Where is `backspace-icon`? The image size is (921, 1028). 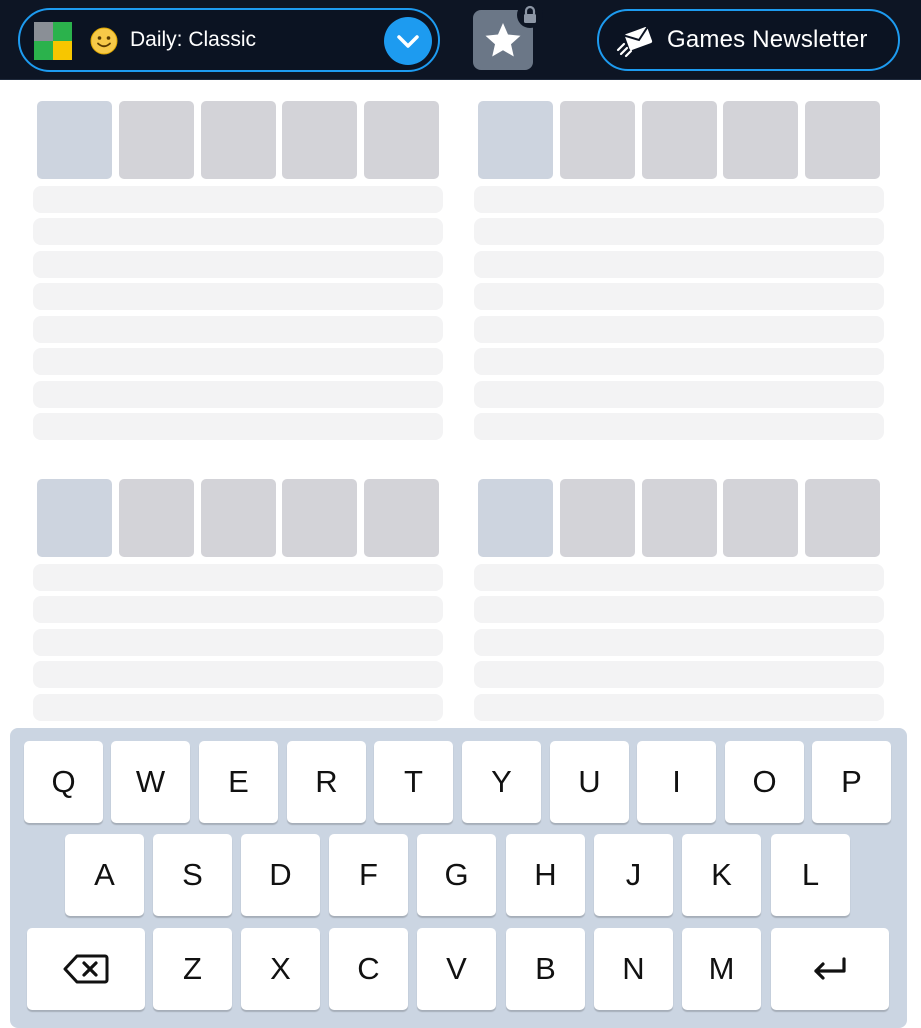
backspace-icon is located at coordinates (86, 969).